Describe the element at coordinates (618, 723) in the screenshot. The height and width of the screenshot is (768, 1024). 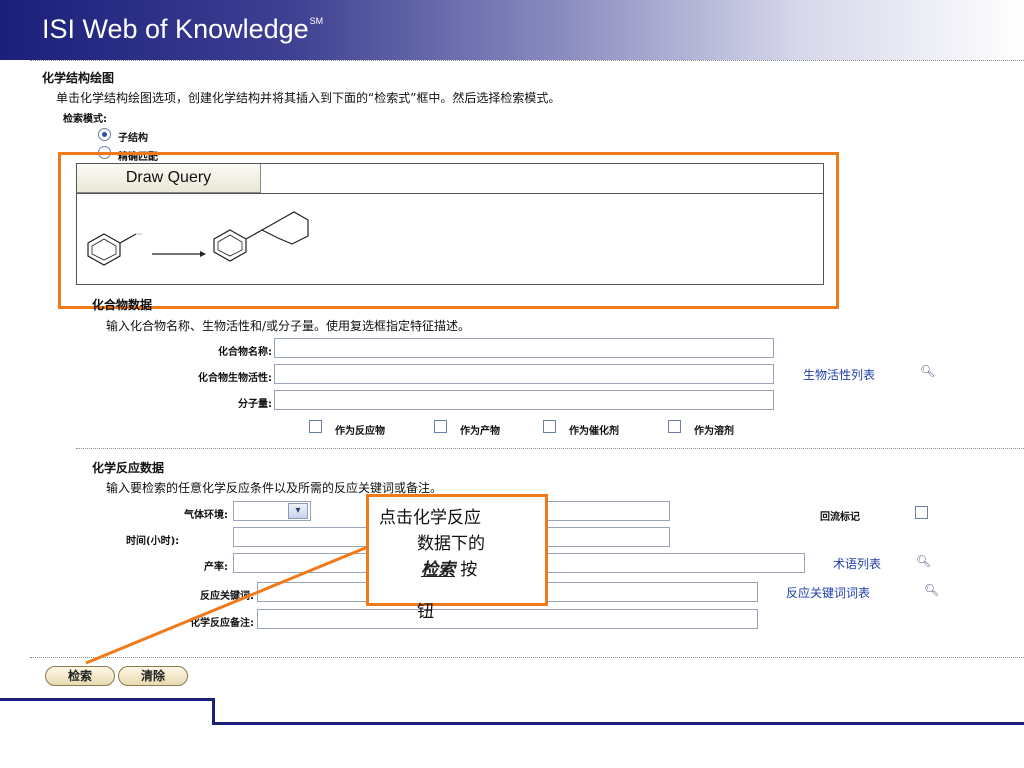
I see `footer-line-right` at that location.